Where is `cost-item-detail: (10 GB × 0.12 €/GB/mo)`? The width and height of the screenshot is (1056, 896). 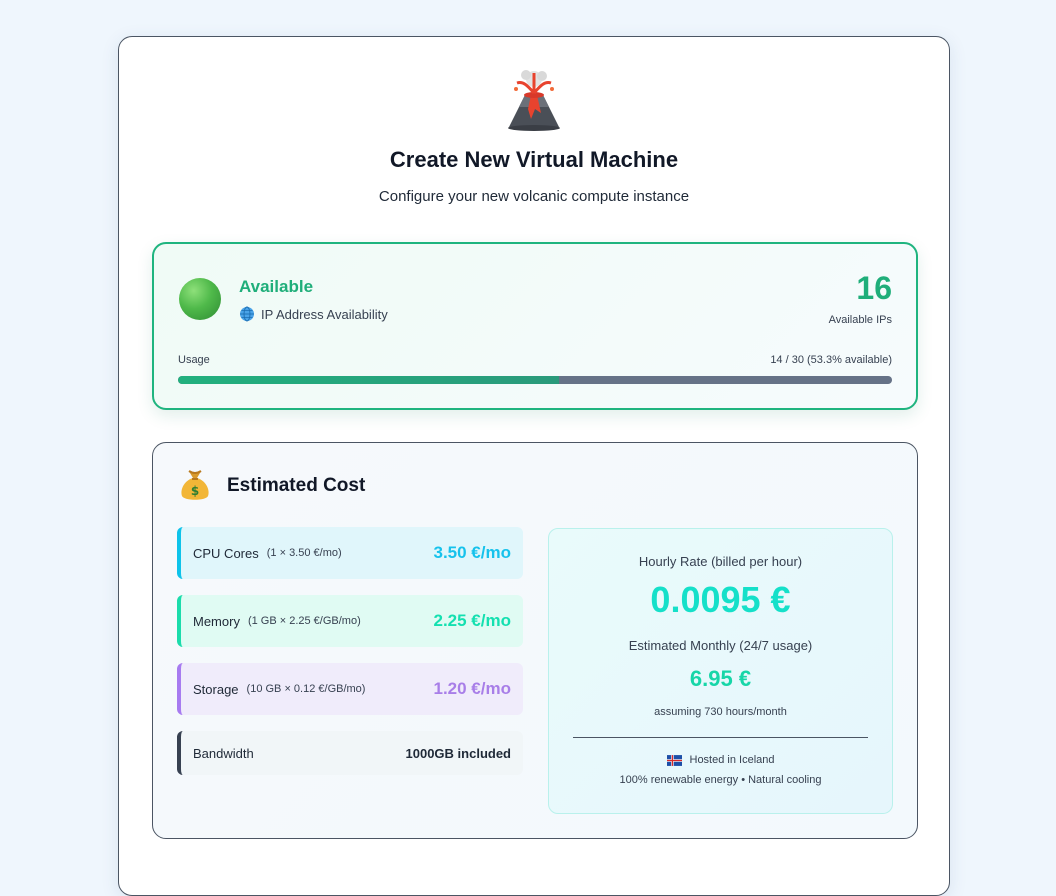 cost-item-detail: (10 GB × 0.12 €/GB/mo) is located at coordinates (306, 689).